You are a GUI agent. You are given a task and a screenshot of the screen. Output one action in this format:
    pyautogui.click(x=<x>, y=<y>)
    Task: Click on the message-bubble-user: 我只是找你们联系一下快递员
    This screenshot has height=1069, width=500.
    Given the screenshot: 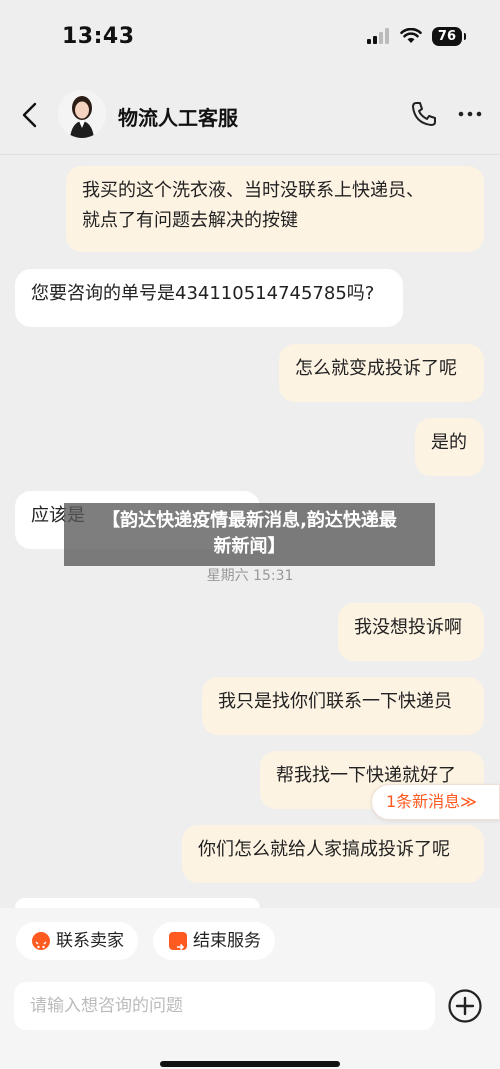 What is the action you would take?
    pyautogui.click(x=343, y=706)
    